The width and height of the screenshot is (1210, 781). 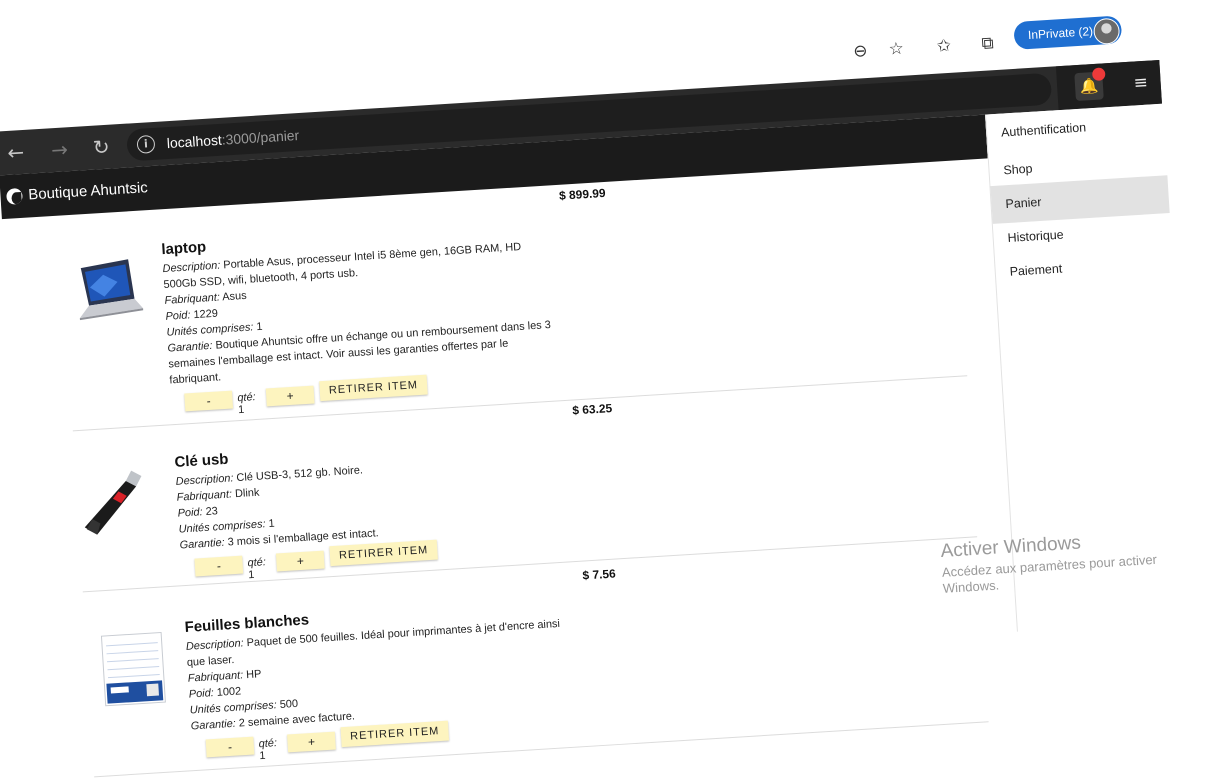 I want to click on product-name: laptop, so click(x=183, y=248).